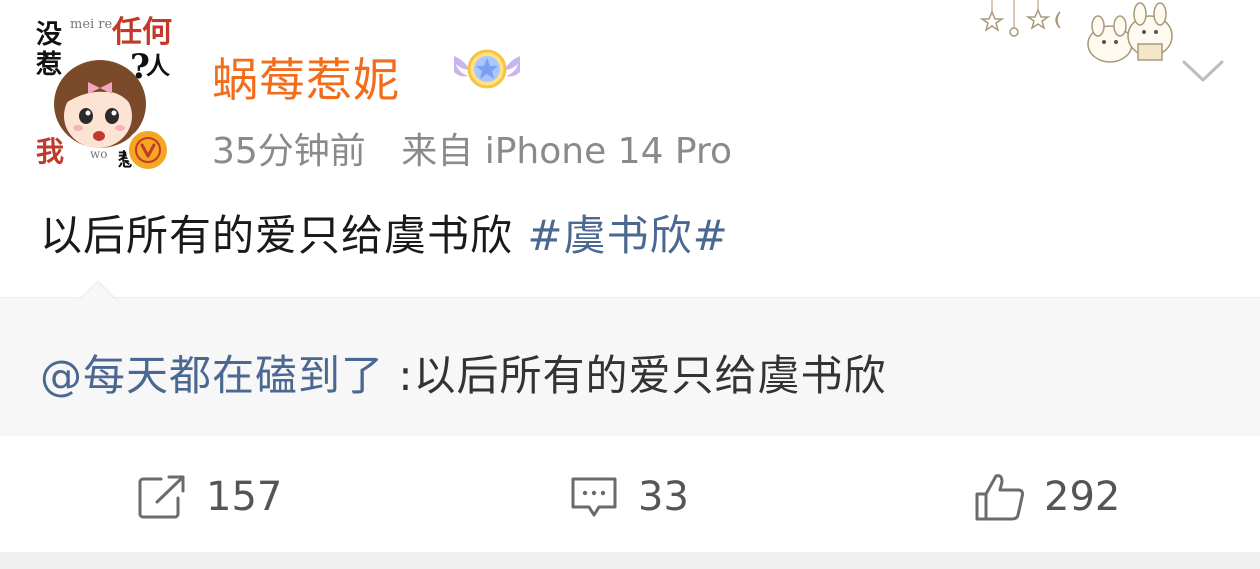 This screenshot has height=569, width=1260. What do you see at coordinates (1076, 31) in the screenshot?
I see `decorative-stars-bunny` at bounding box center [1076, 31].